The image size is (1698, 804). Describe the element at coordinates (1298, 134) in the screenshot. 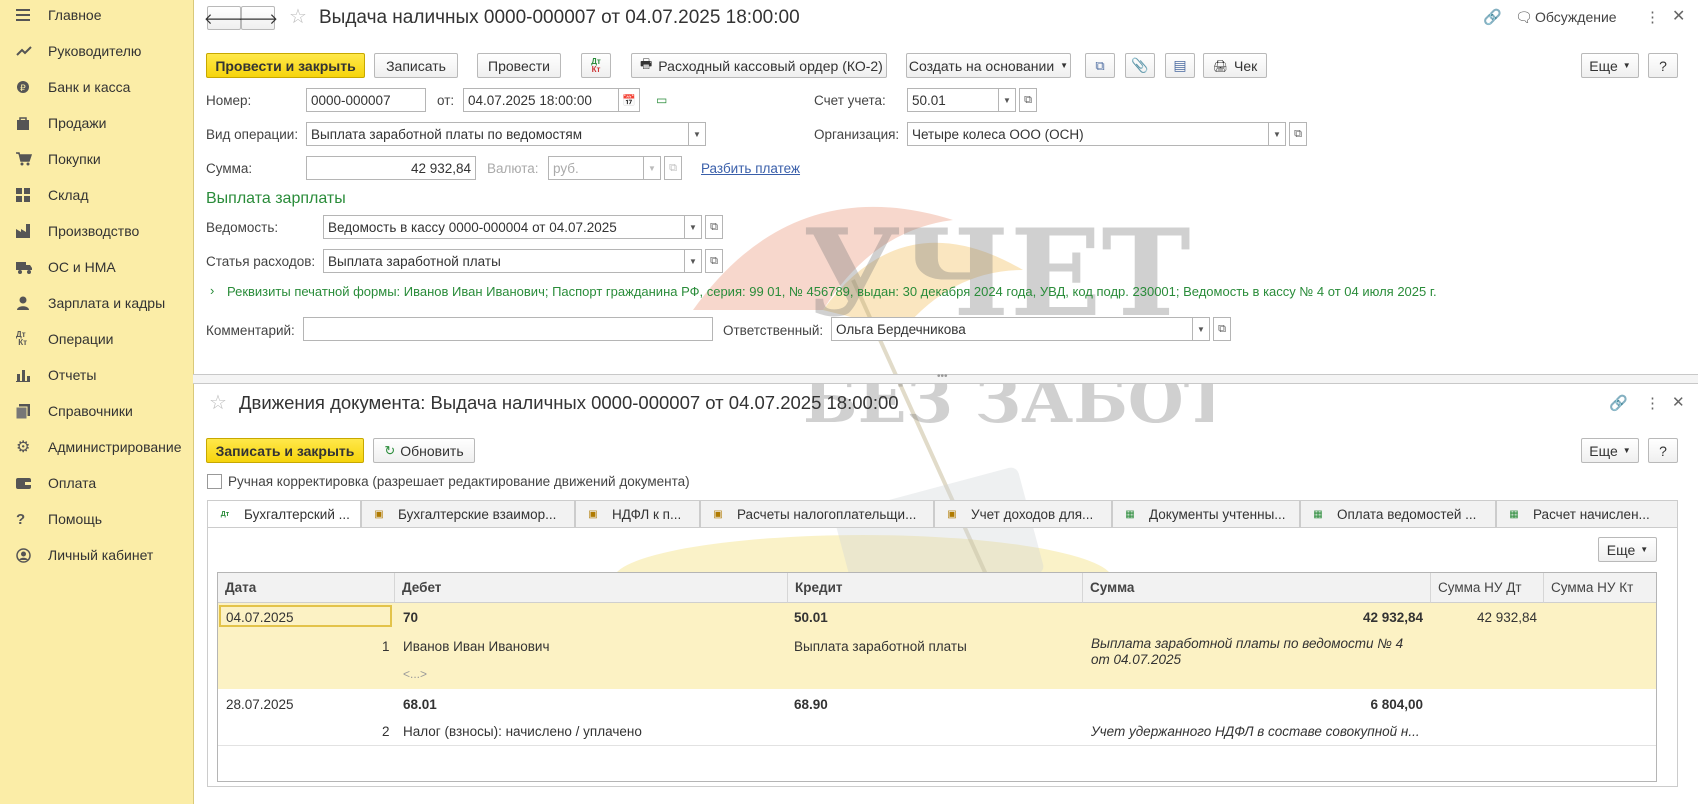

I see `organization-open-button: ⧉` at that location.